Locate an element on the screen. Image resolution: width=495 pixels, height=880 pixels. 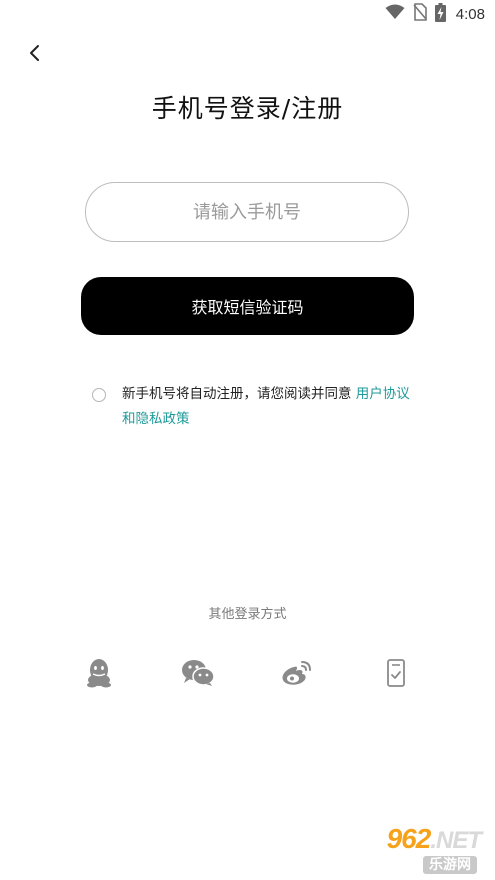
agreement-checkbox is located at coordinates (99, 395).